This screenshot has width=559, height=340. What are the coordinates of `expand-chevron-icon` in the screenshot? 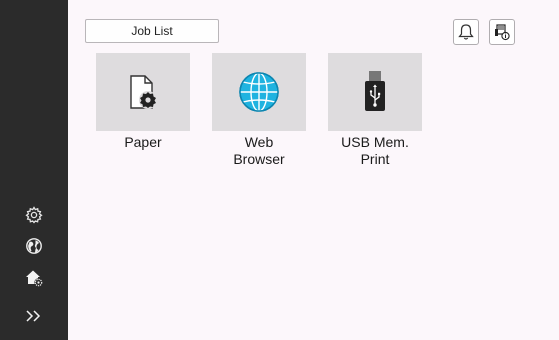 It's located at (34, 316).